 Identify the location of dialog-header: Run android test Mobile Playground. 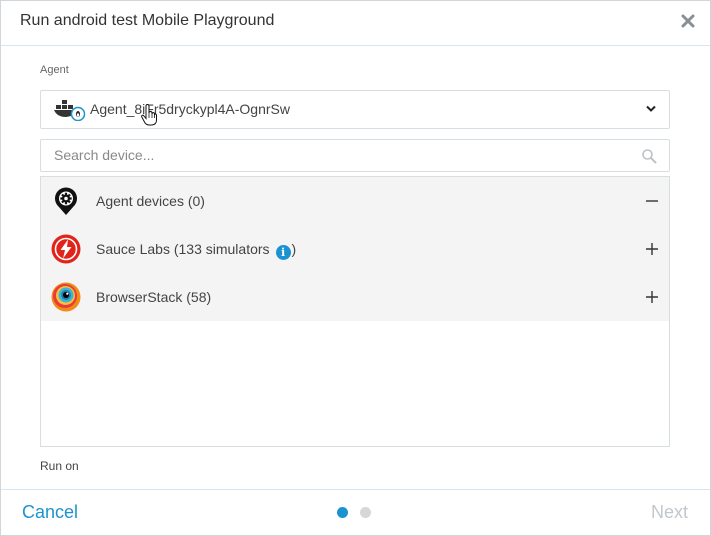
(355, 23).